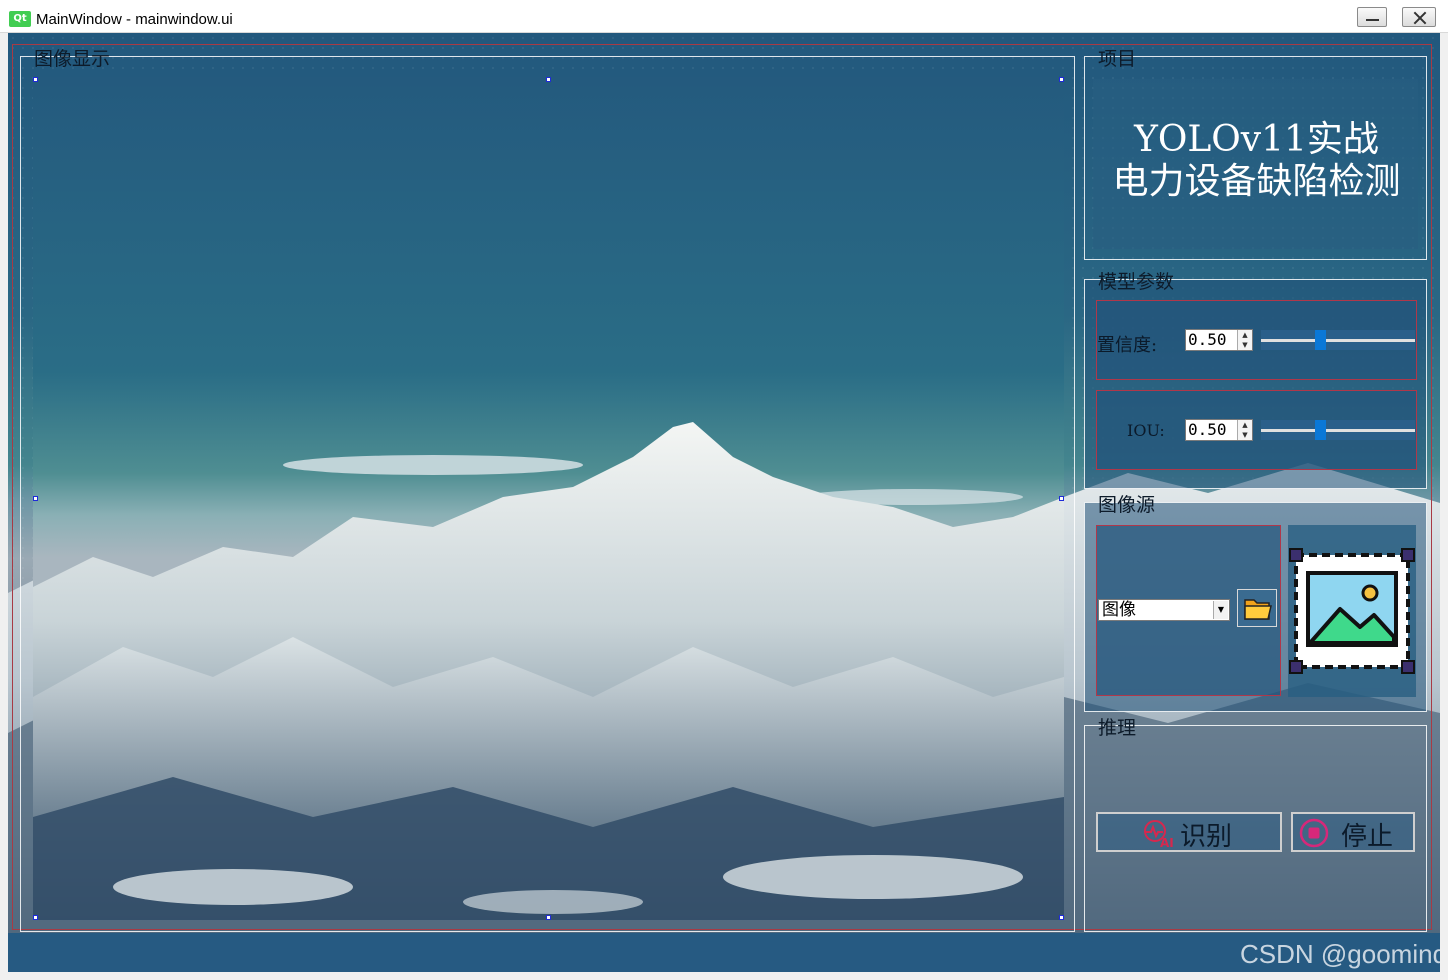 The height and width of the screenshot is (980, 1448). Describe the element at coordinates (1256, 340) in the screenshot. I see `confidence-row: 置信度: 0.50 ▲ ▼` at that location.